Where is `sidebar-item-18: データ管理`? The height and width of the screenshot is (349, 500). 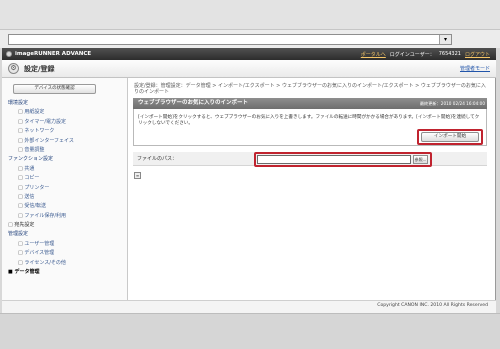
sidebar-item-18: データ管理 is located at coordinates (67, 272).